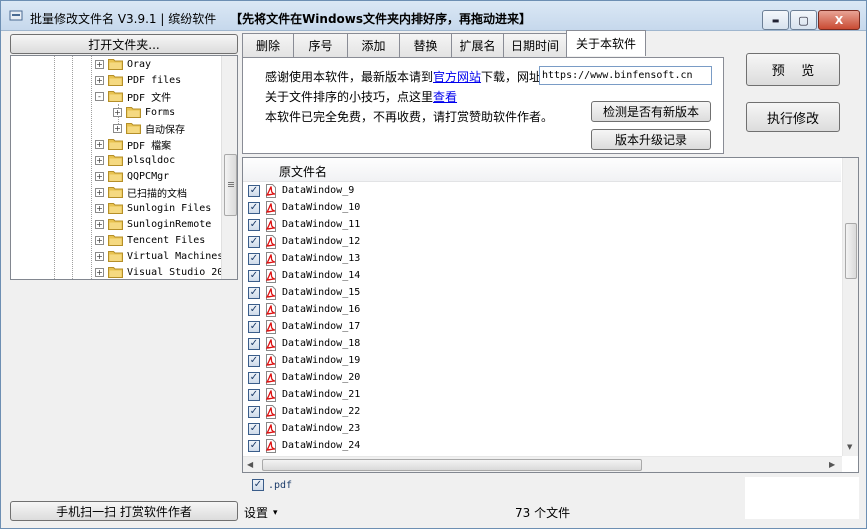 The image size is (867, 529). I want to click on list-hscrollbar: ◀ ▶, so click(542, 464).